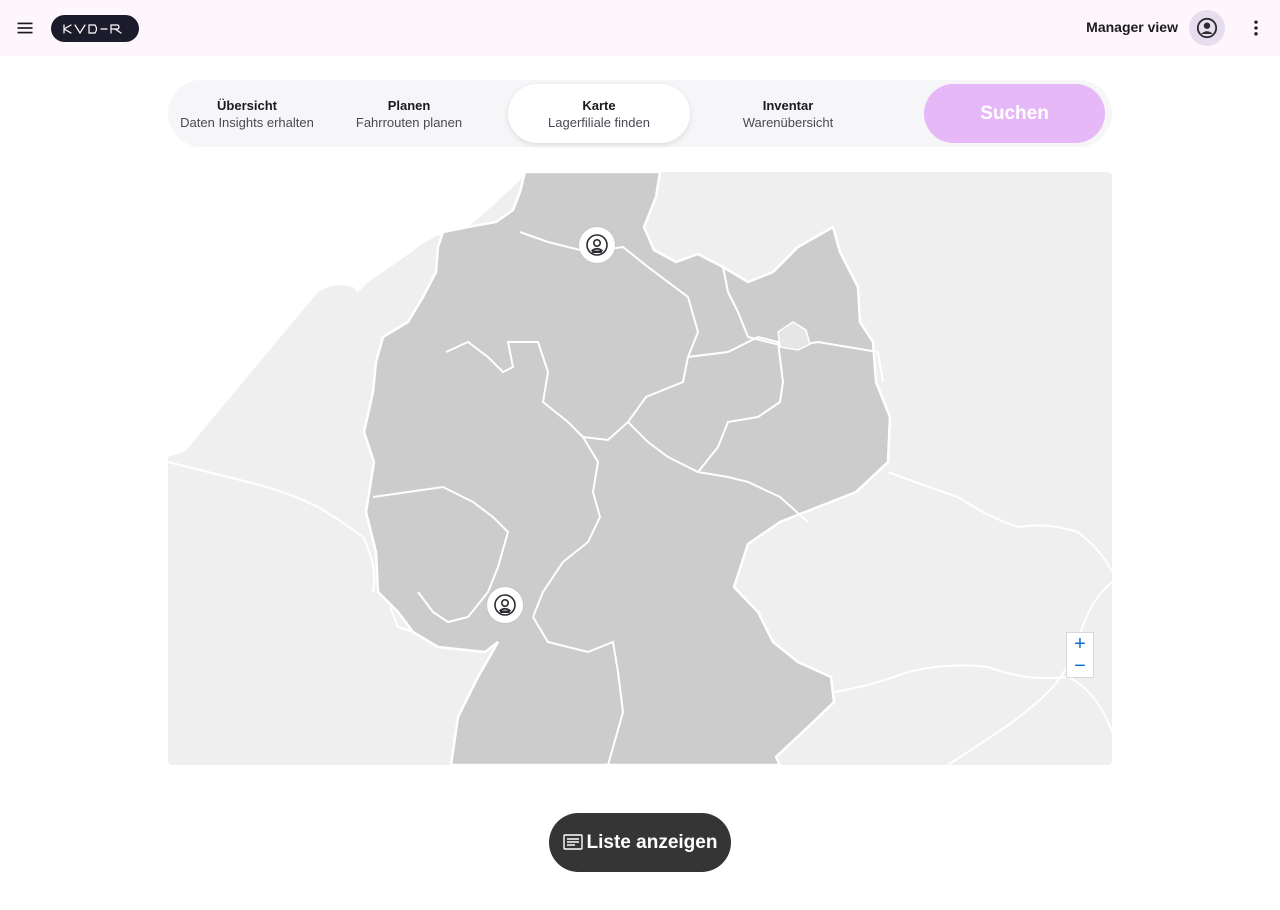 Image resolution: width=1280 pixels, height=910 pixels. I want to click on neighbour-land-north, so click(793, 202).